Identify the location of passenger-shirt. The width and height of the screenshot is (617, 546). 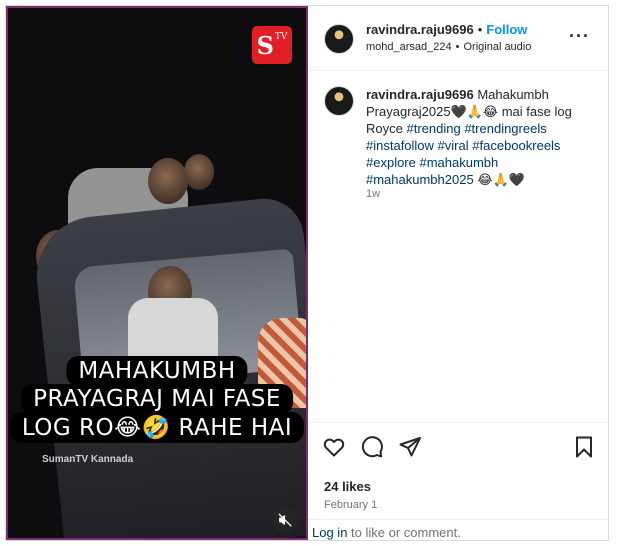
(173, 328).